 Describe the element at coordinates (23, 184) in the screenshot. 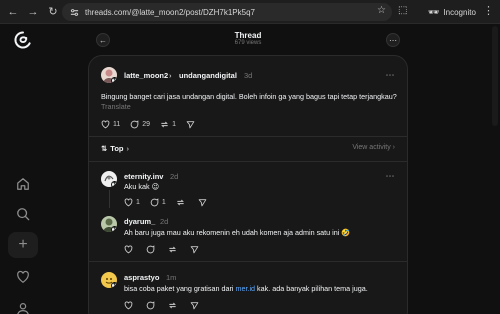

I see `home-icon` at that location.